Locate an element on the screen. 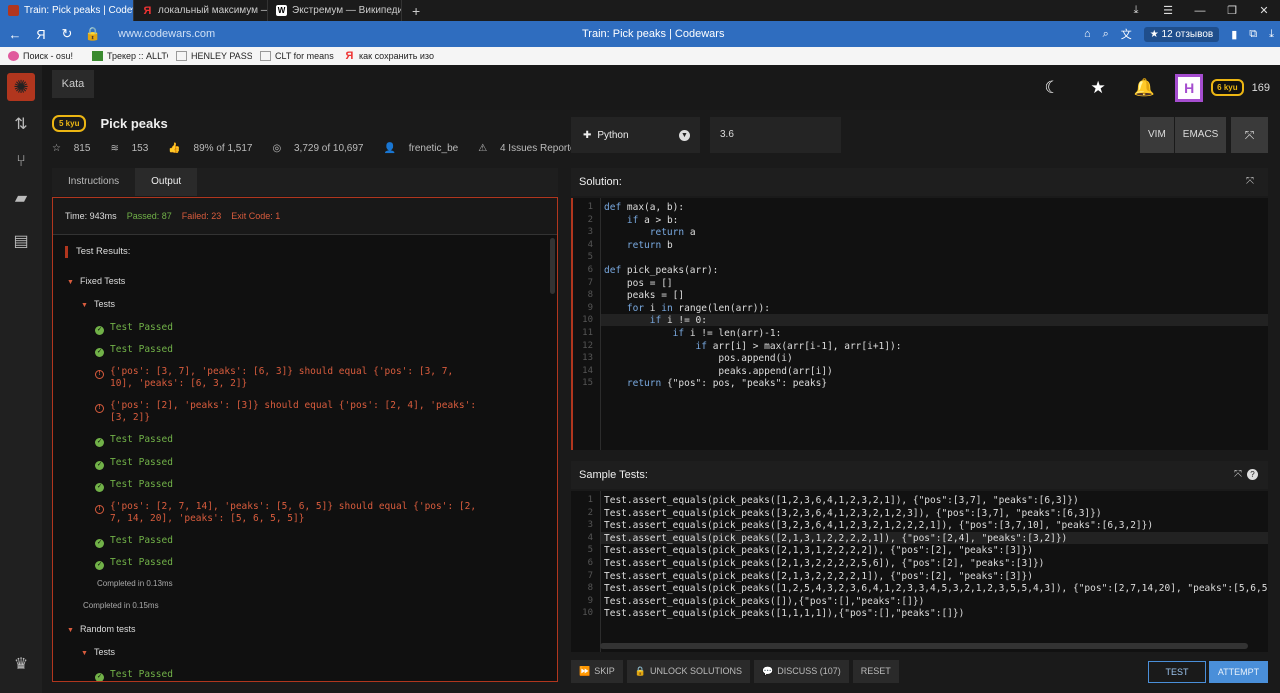 The image size is (1280, 693). url-field: www.codewars.com is located at coordinates (166, 34).